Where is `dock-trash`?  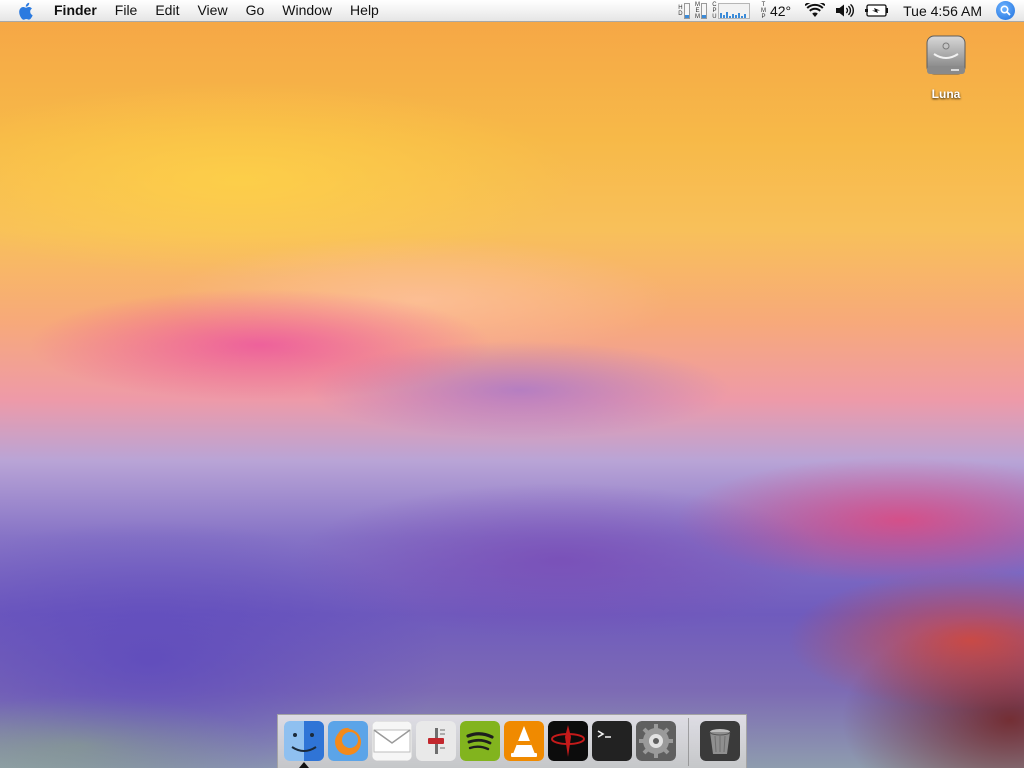 dock-trash is located at coordinates (720, 741).